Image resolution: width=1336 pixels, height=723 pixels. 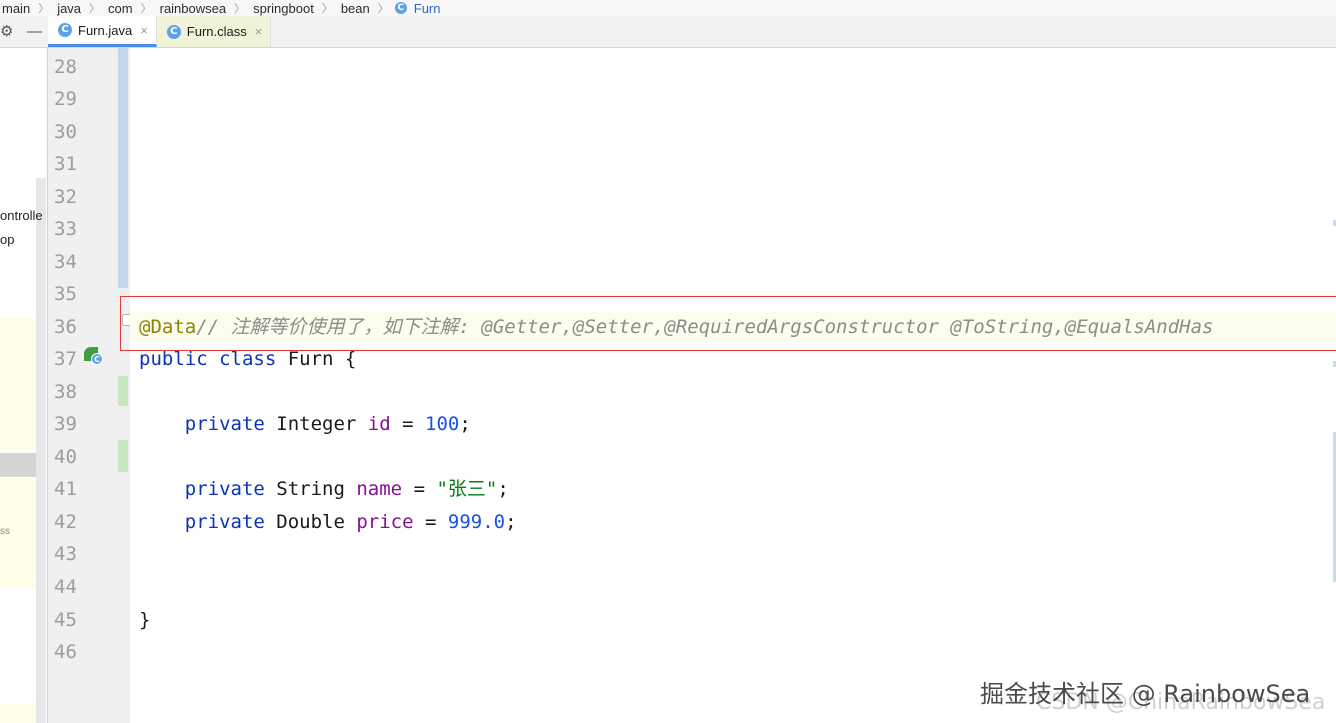 I want to click on code-line-39: private Integer id = 100;, so click(x=305, y=424).